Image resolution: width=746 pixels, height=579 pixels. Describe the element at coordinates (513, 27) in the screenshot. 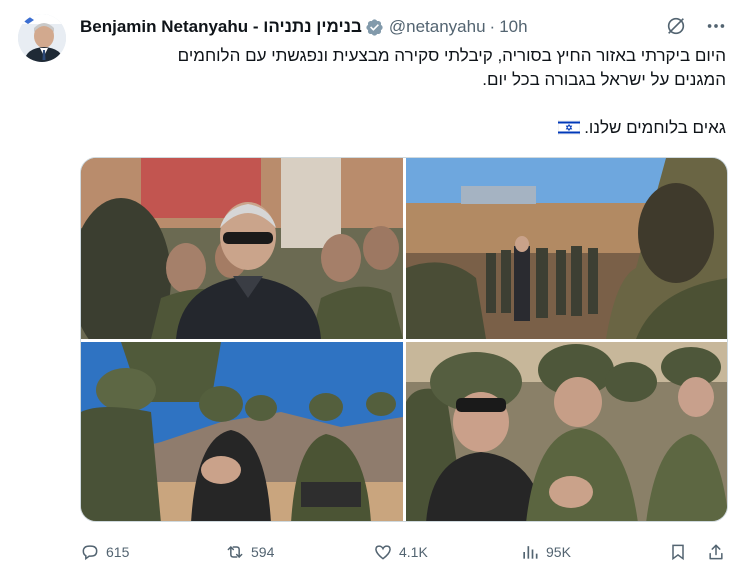

I see `post-time: 10h` at that location.